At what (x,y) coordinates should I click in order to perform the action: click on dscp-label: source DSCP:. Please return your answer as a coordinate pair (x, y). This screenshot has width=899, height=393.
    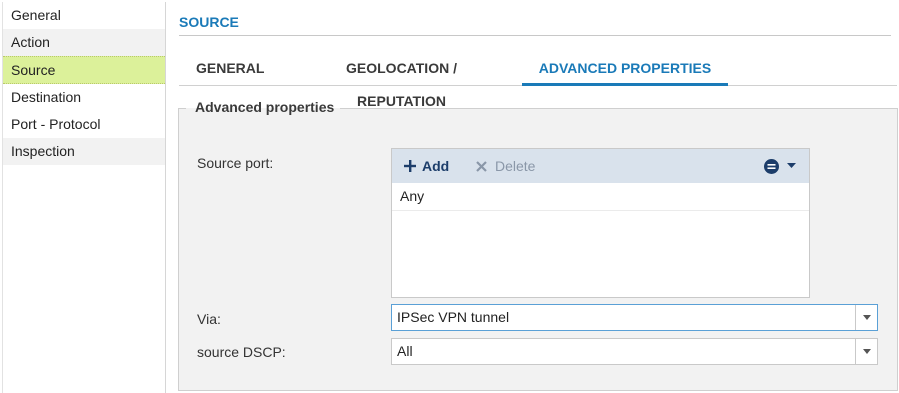
    Looking at the image, I should click on (241, 352).